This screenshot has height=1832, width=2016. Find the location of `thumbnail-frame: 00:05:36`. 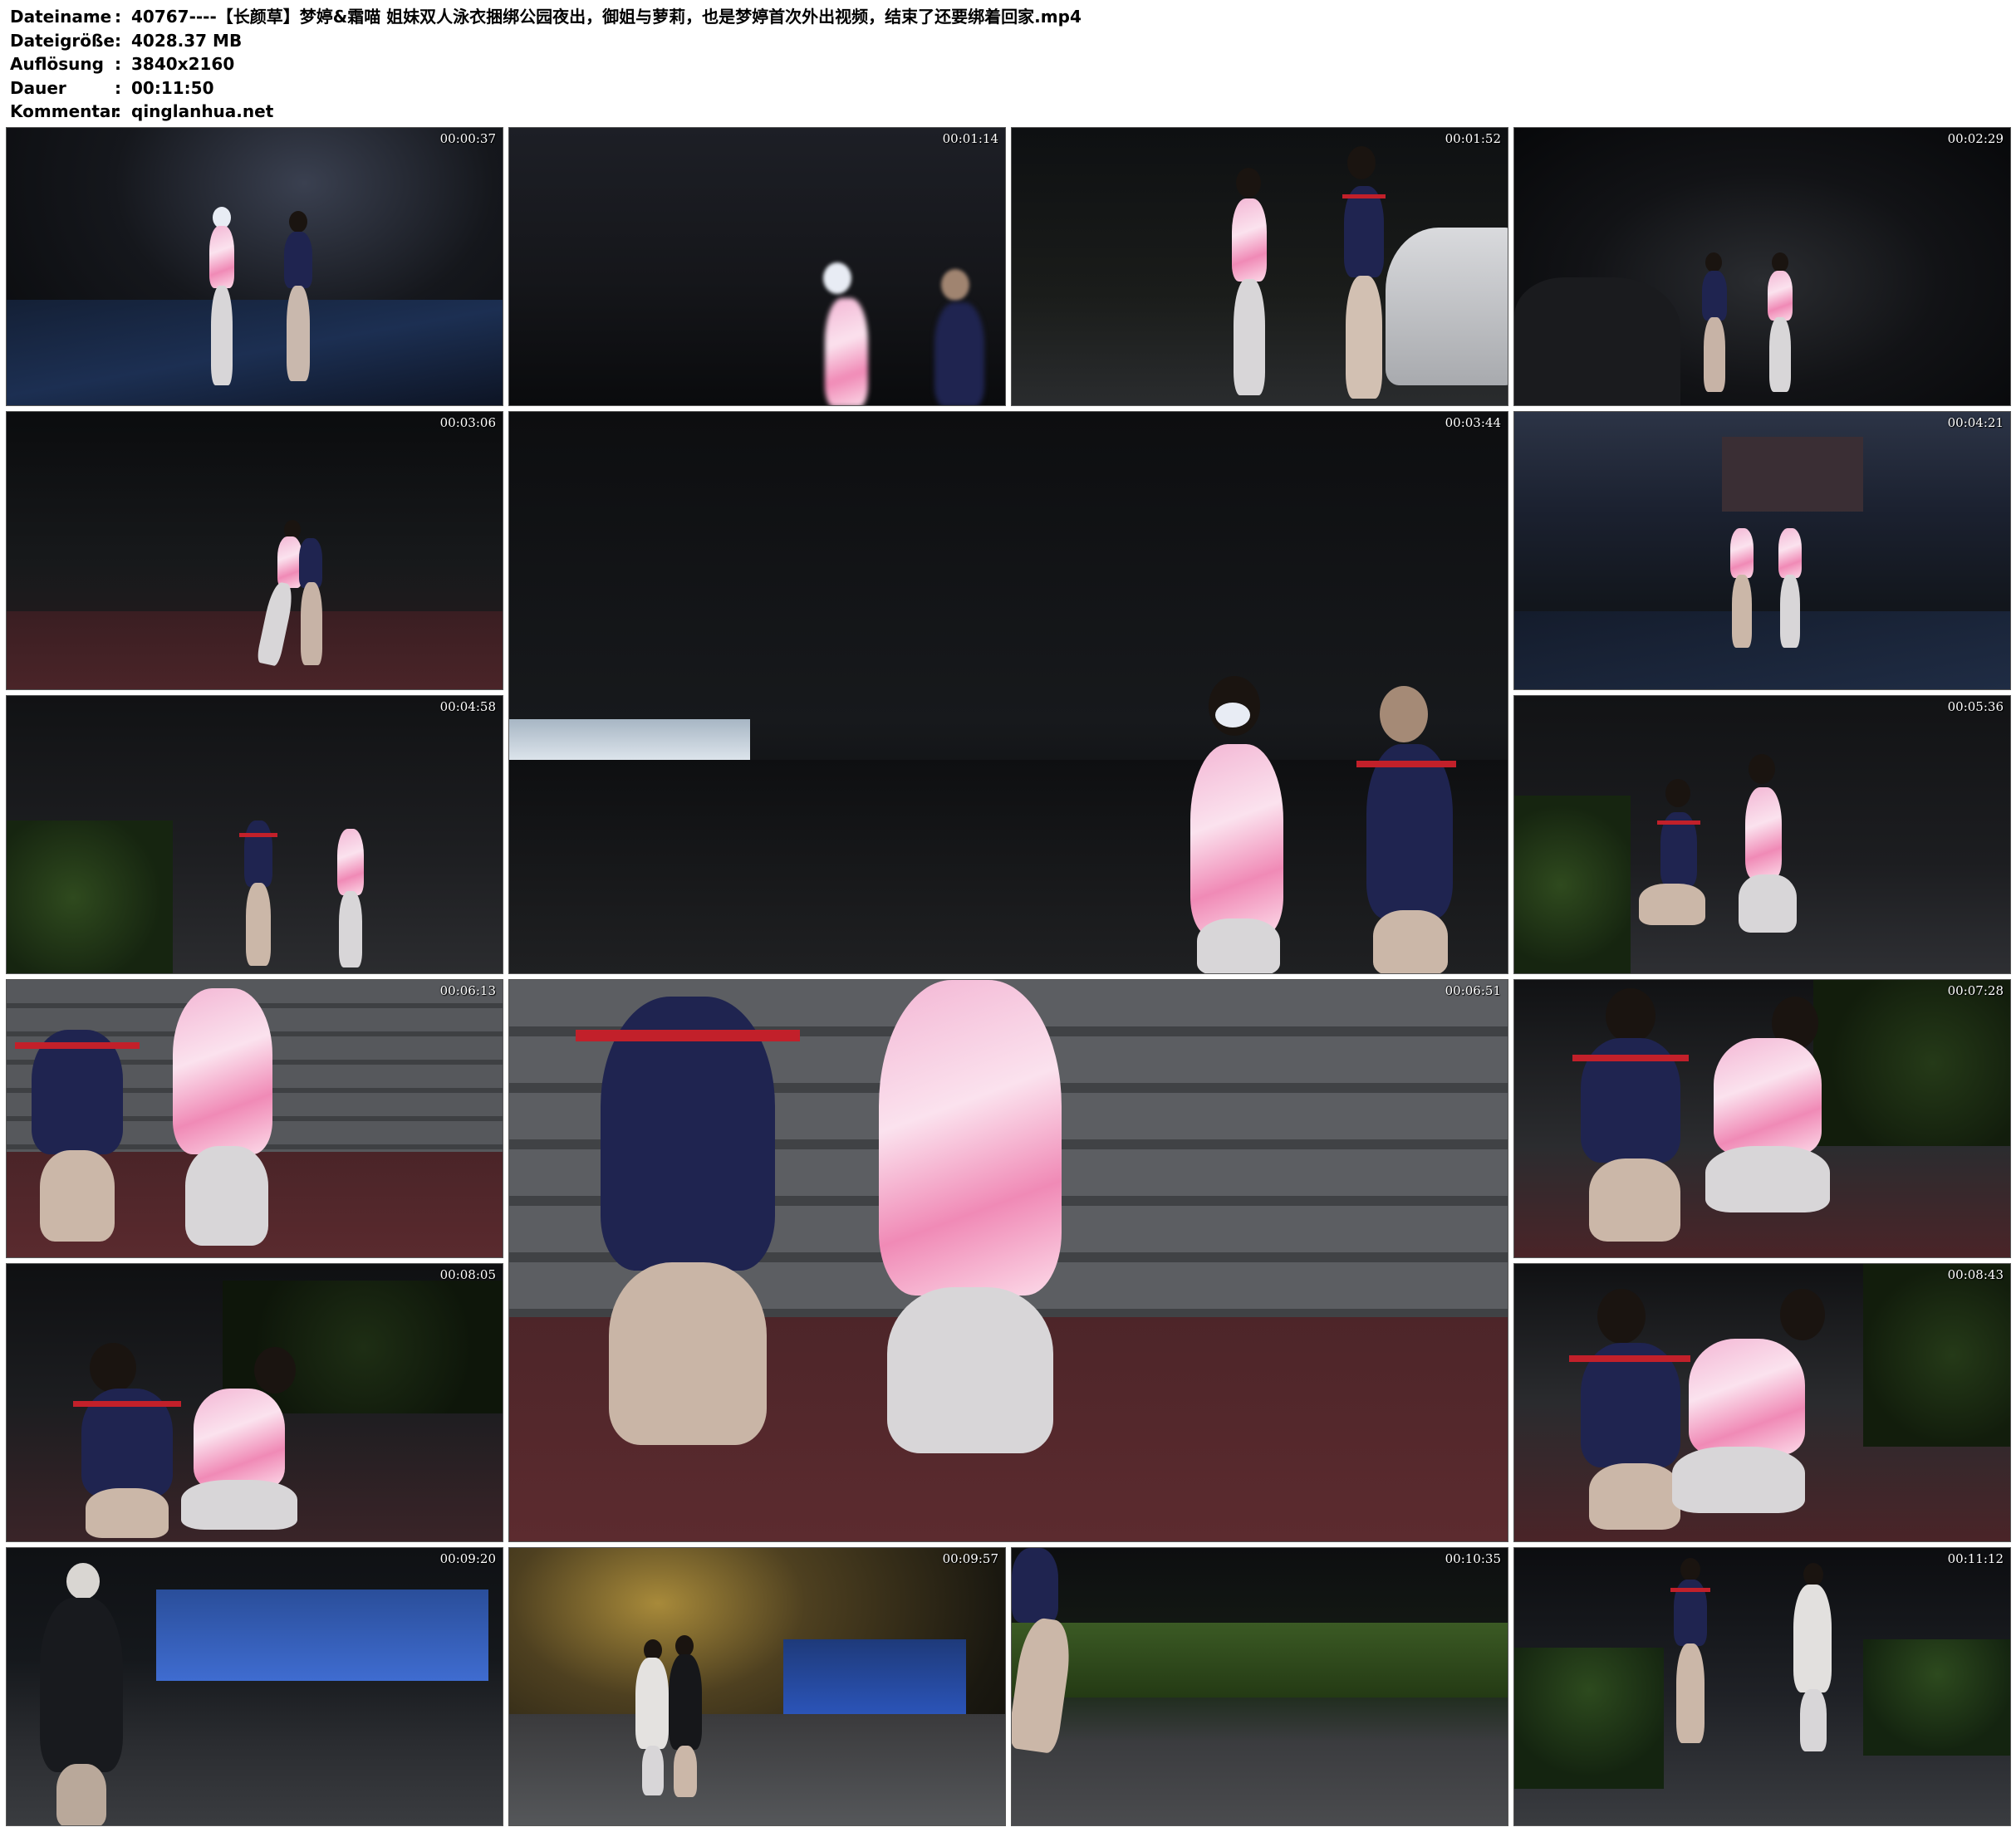

thumbnail-frame: 00:05:36 is located at coordinates (1762, 834).